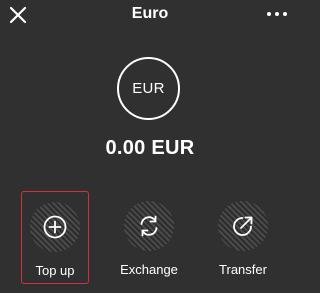  I want to click on transfer-arrow-icon, so click(243, 226).